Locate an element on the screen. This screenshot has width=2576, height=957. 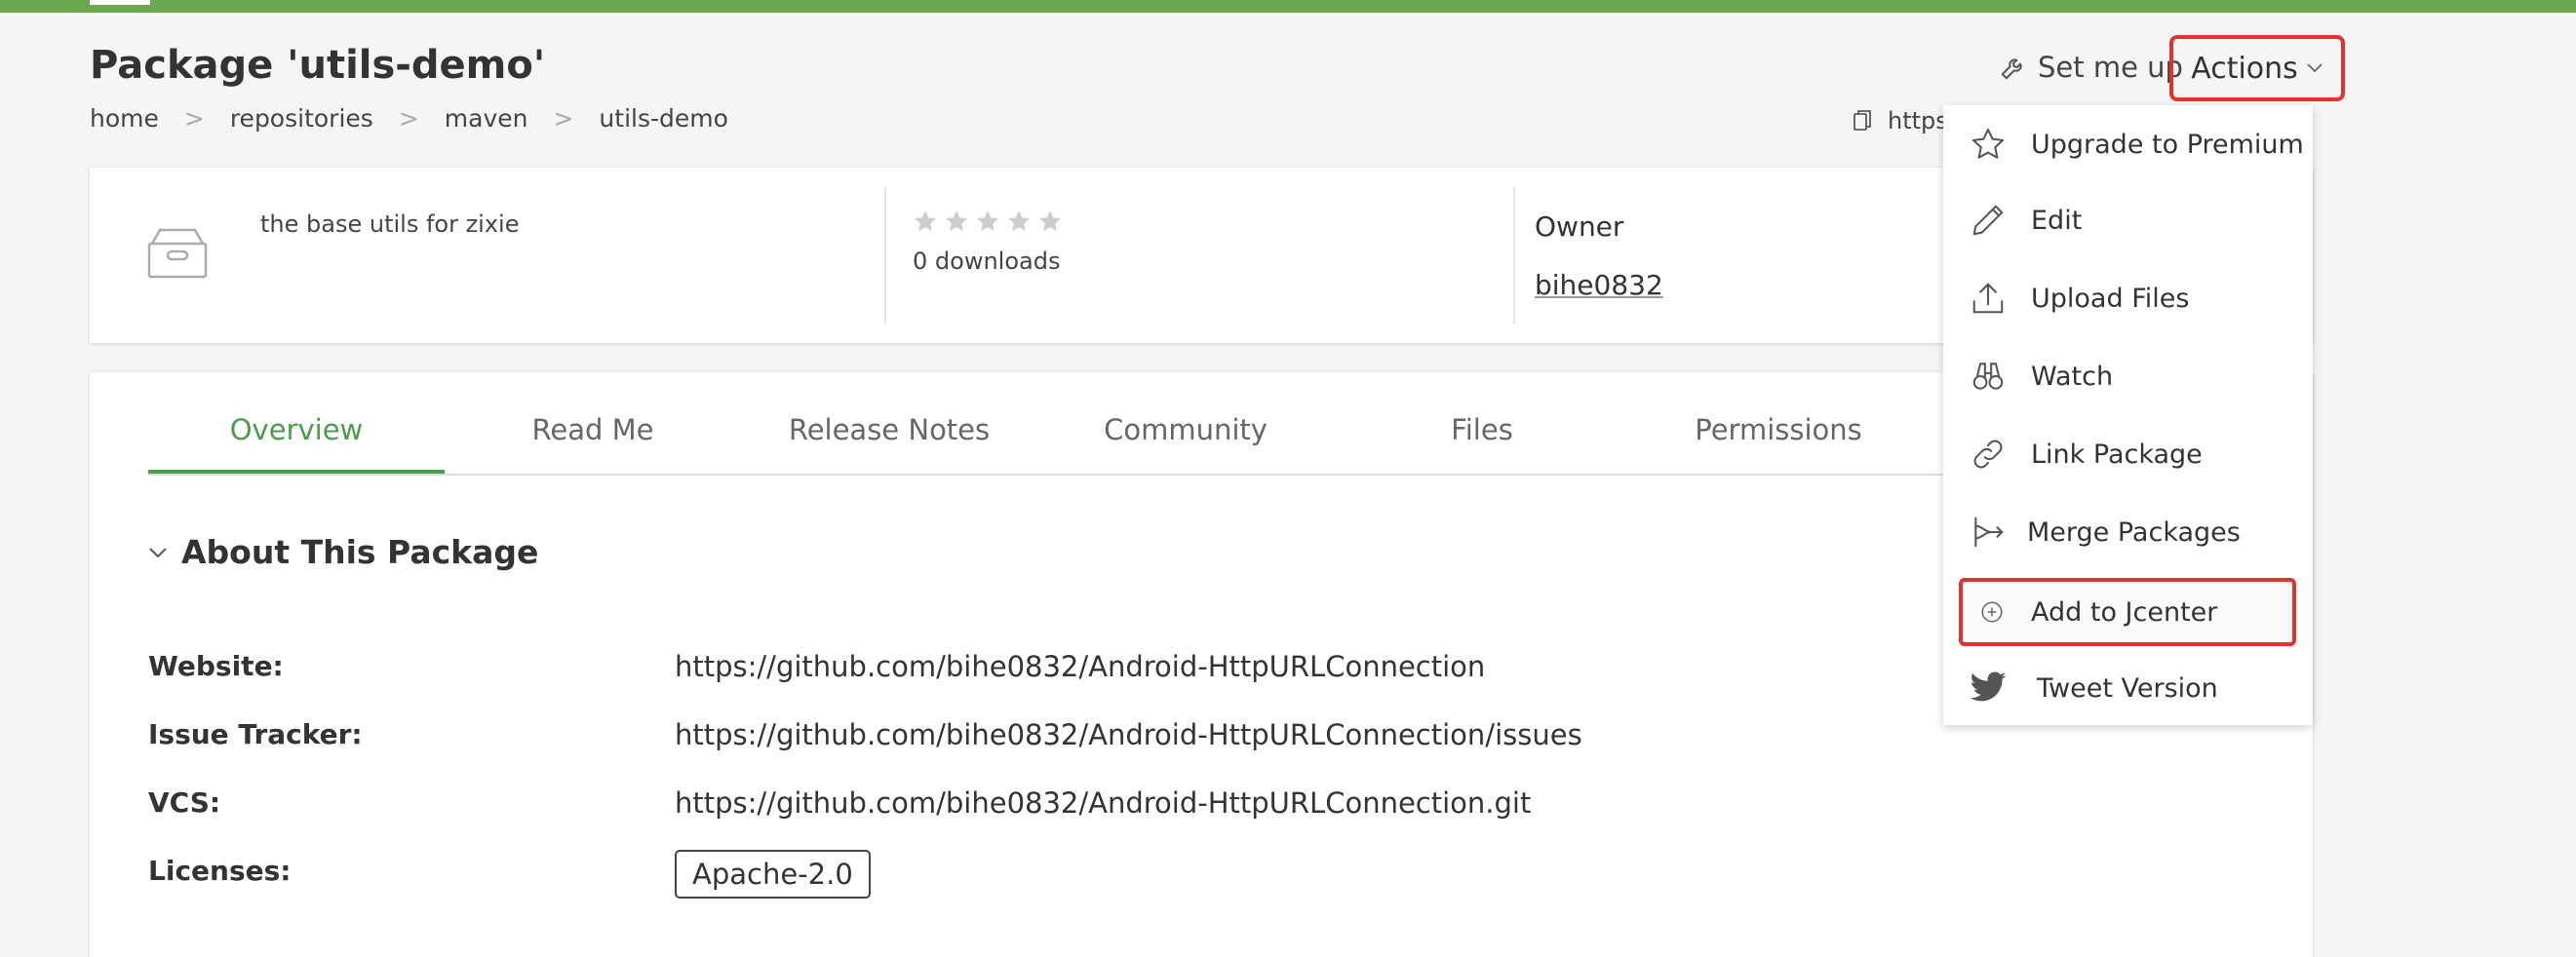
binoculars-icon is located at coordinates (1988, 377).